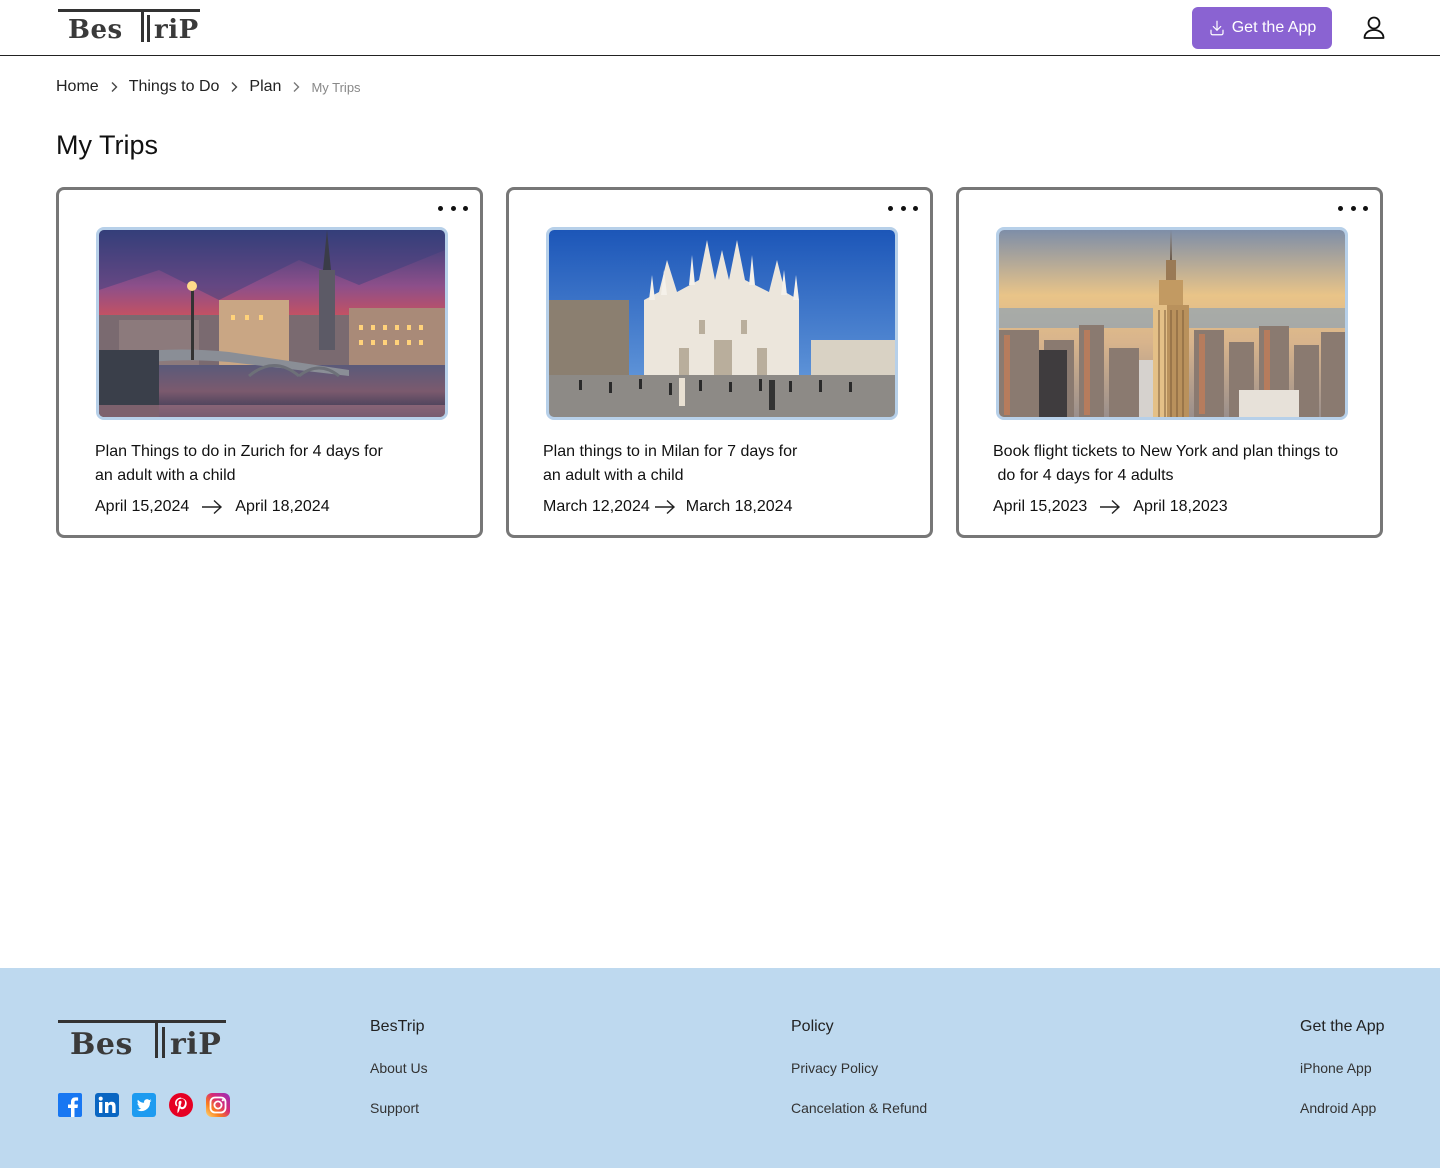  What do you see at coordinates (1083, 475) in the screenshot?
I see `trip-title-line-2: do for 4 days for 4 adults` at bounding box center [1083, 475].